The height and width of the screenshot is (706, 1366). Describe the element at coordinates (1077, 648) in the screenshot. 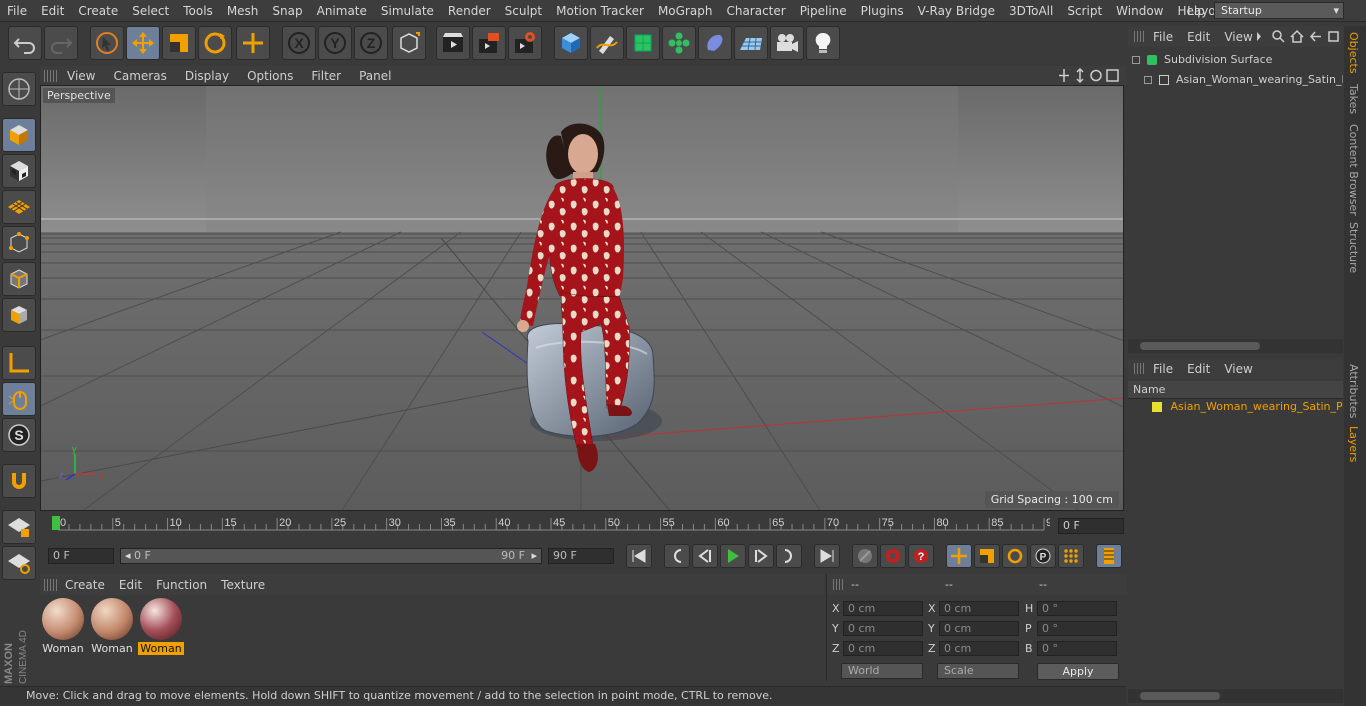

I see `coord-rot-b-field: 0 °` at that location.